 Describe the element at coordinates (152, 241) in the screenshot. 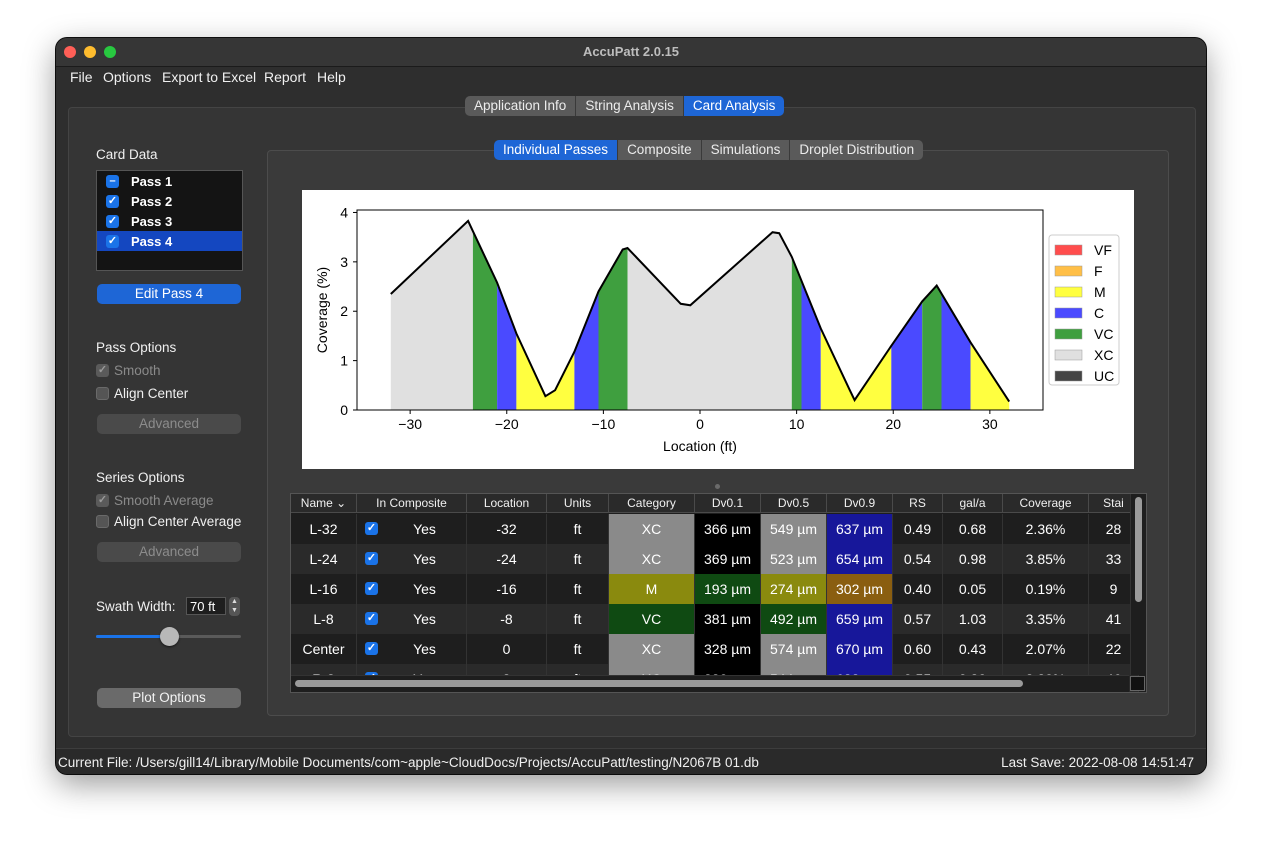

I see `pass-4-label: Pass 4` at that location.